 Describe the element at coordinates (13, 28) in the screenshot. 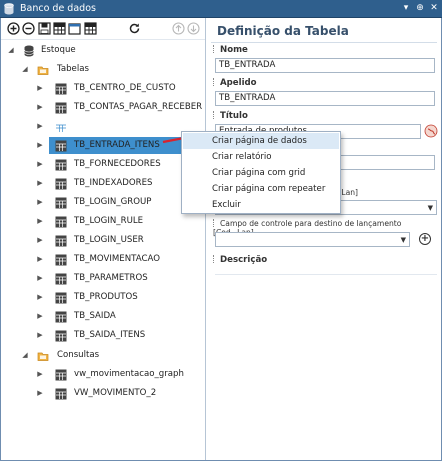

I see `add-icon` at that location.